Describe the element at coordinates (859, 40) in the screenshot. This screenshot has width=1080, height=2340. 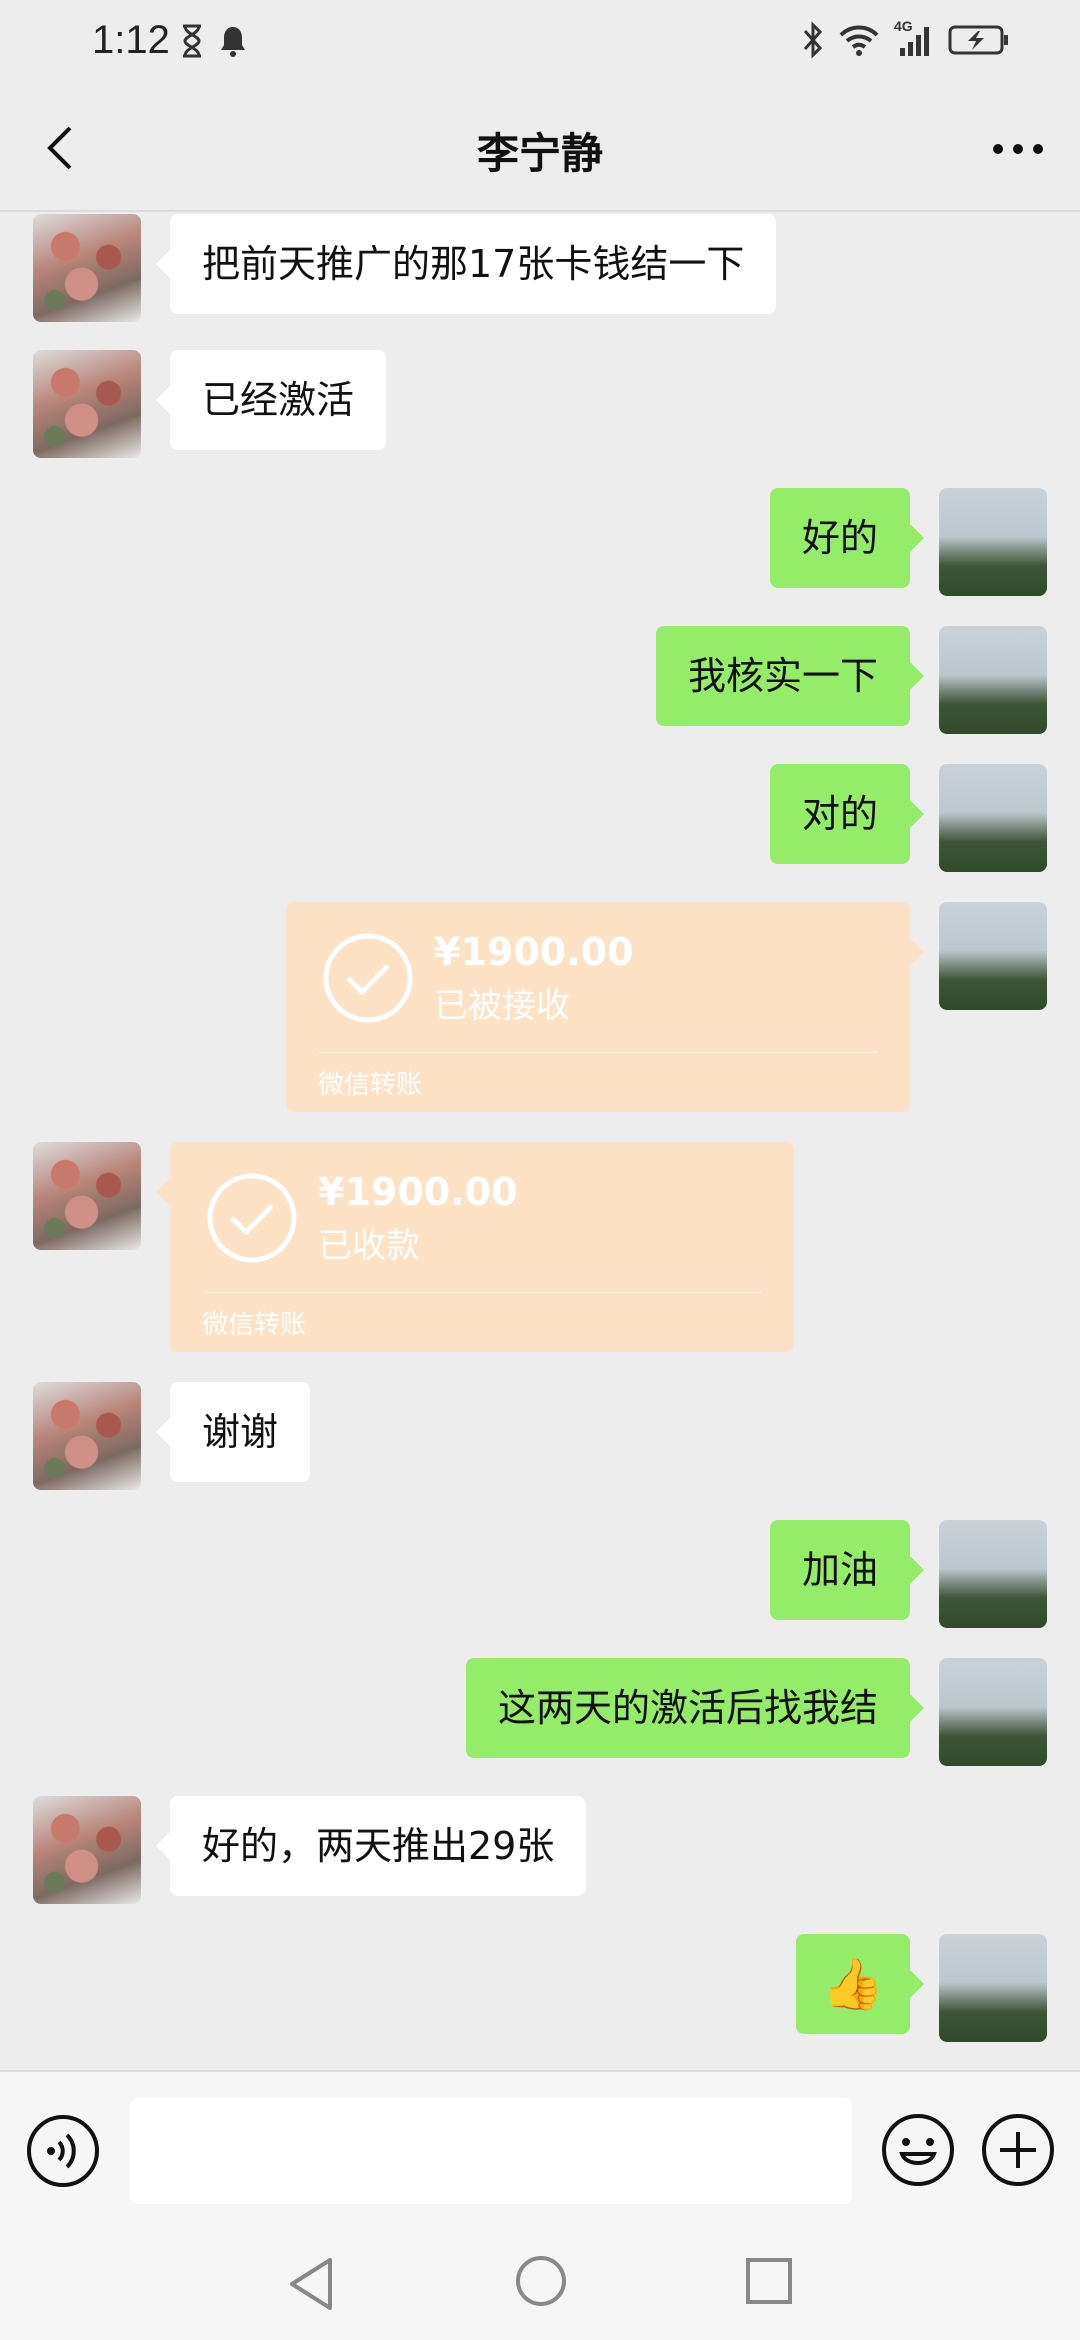
I see `wifi-icon` at that location.